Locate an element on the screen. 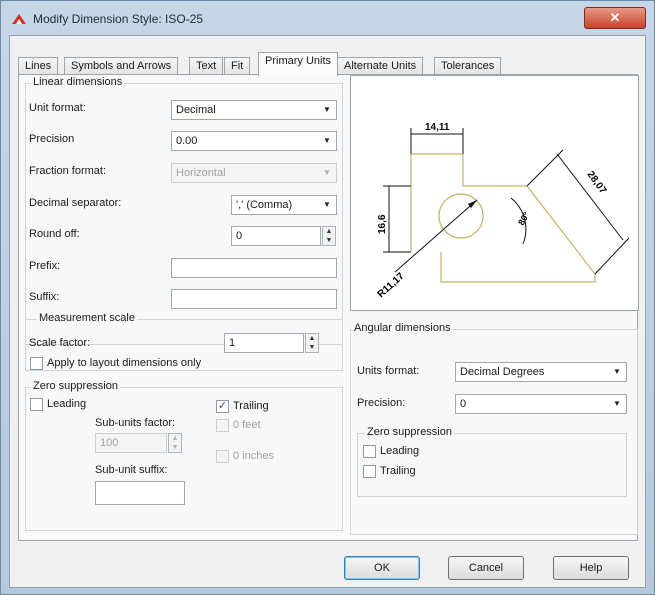 This screenshot has height=595, width=655. apply-layout-label: Apply to layout dimensions only is located at coordinates (124, 363).